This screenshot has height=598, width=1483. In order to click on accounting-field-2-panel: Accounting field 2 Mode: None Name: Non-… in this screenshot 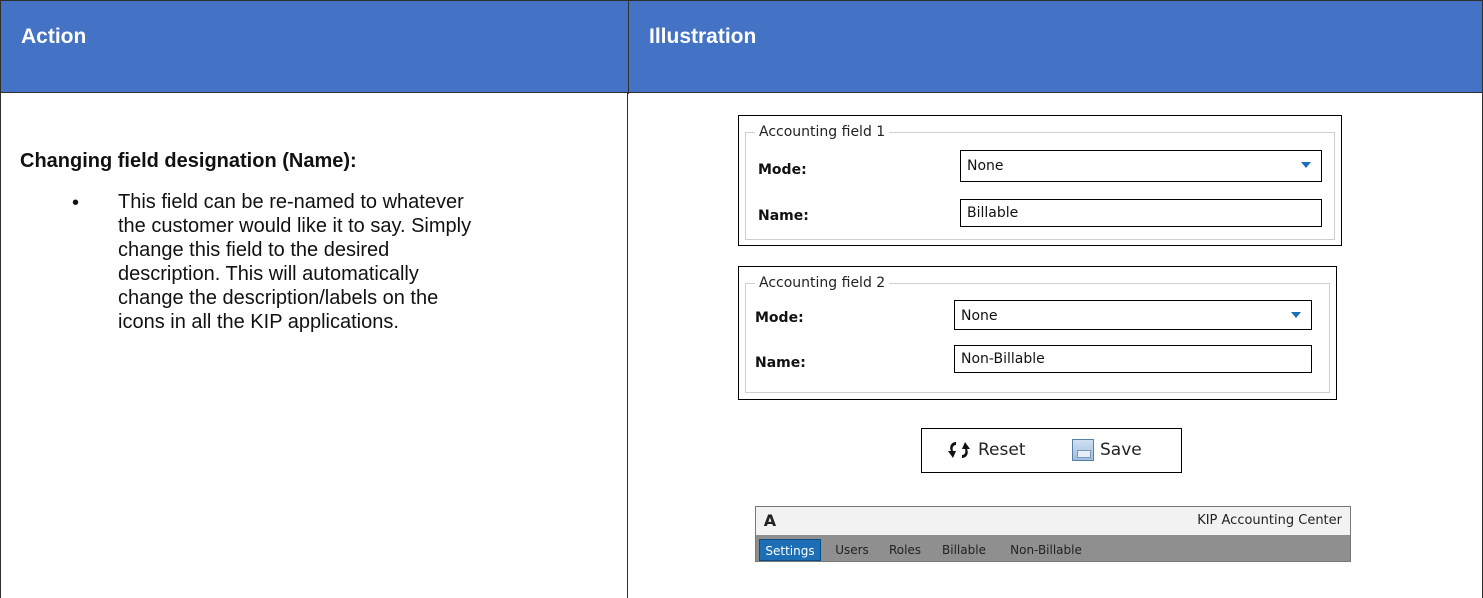, I will do `click(1037, 333)`.